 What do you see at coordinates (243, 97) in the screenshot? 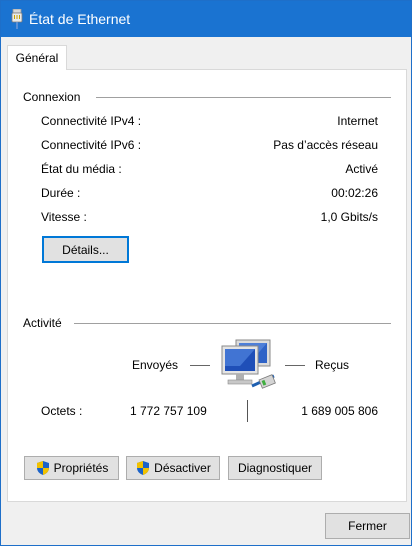
I see `connexion-divider` at bounding box center [243, 97].